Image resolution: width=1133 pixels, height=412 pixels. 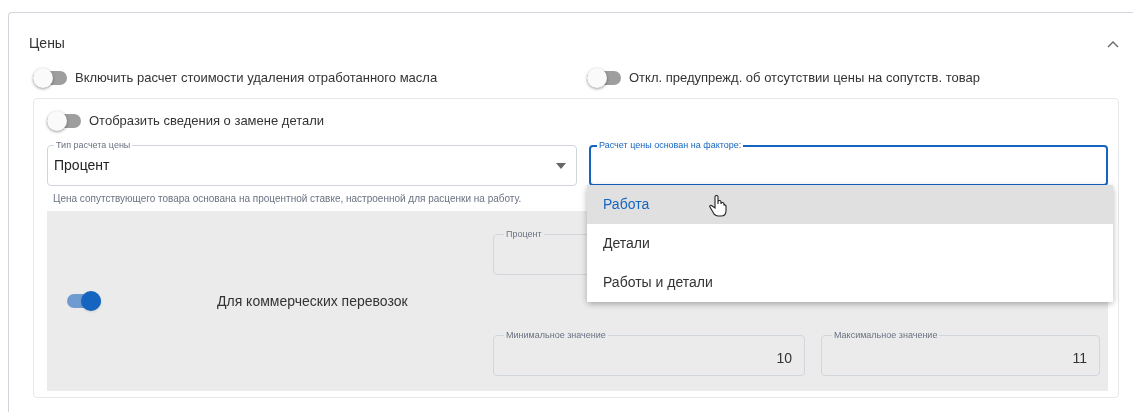 I want to click on menu-item: Детали, so click(x=850, y=243).